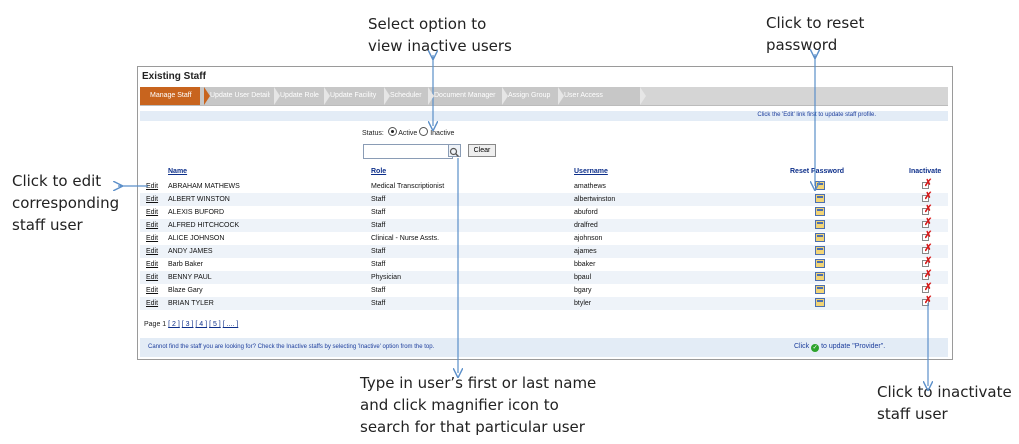 The width and height of the screenshot is (1019, 444). Describe the element at coordinates (175, 96) in the screenshot. I see `tab-manage-staff: Manage Staff` at that location.